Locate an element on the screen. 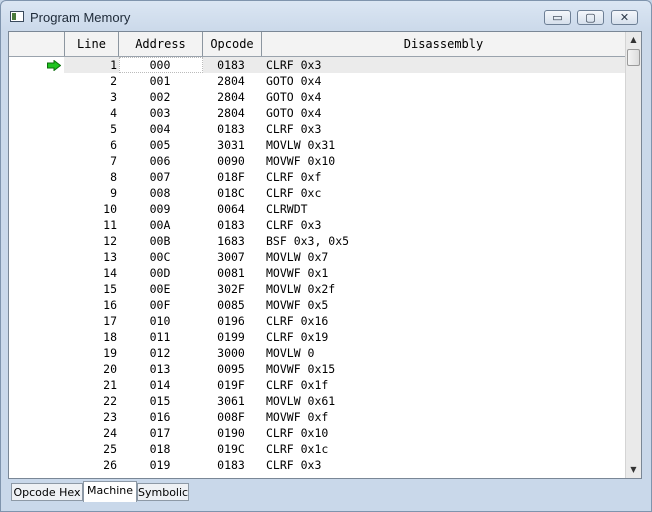 This screenshot has height=512, width=652. table-row: 16 00F 0085 MOVWF 0x5 is located at coordinates (317, 305).